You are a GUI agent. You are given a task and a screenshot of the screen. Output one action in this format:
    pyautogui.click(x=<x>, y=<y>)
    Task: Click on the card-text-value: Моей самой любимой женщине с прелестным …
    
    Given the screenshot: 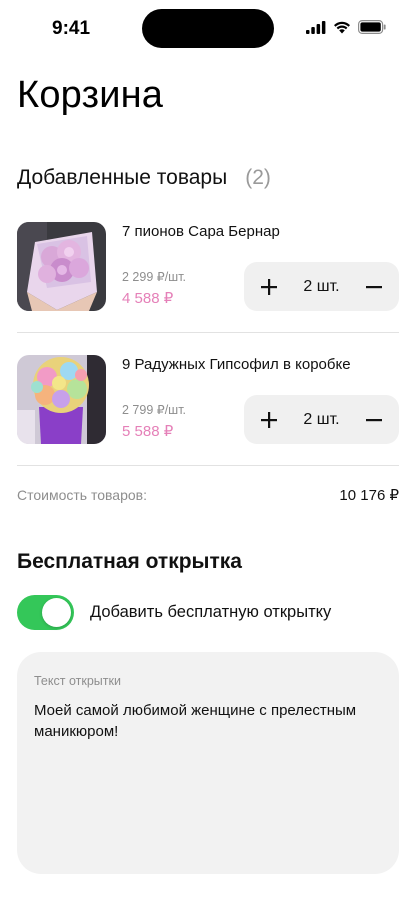 What is the action you would take?
    pyautogui.click(x=209, y=721)
    